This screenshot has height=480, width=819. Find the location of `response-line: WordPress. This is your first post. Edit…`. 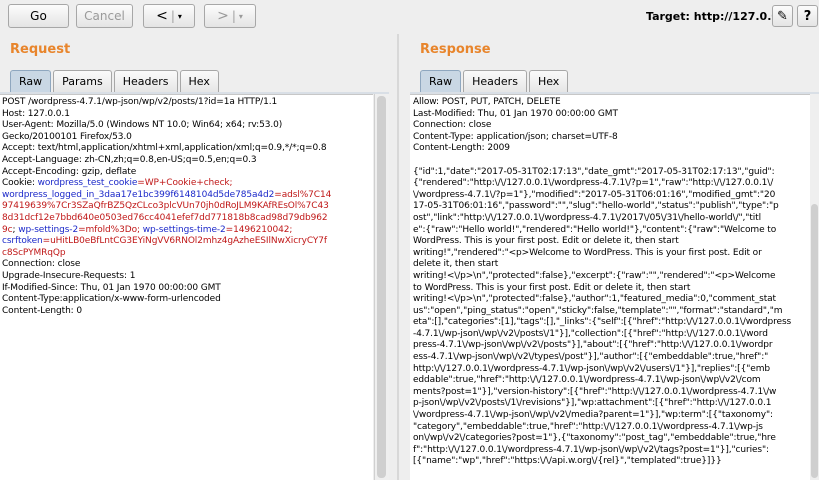

response-line: WordPress. This is your first post. Edit… is located at coordinates (546, 241).